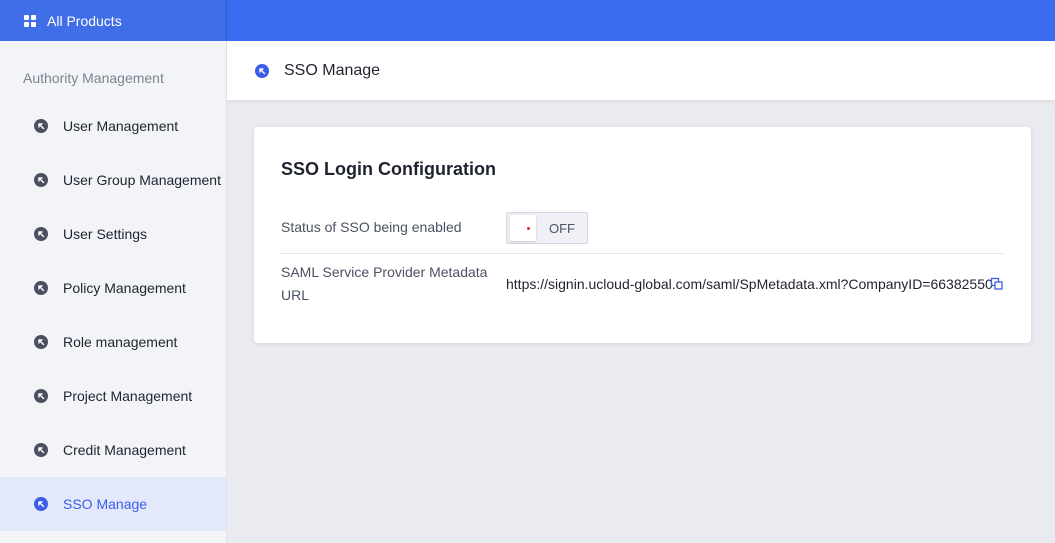 Image resolution: width=1055 pixels, height=543 pixels. What do you see at coordinates (120, 342) in the screenshot?
I see `sidebar-item-label: Role management` at bounding box center [120, 342].